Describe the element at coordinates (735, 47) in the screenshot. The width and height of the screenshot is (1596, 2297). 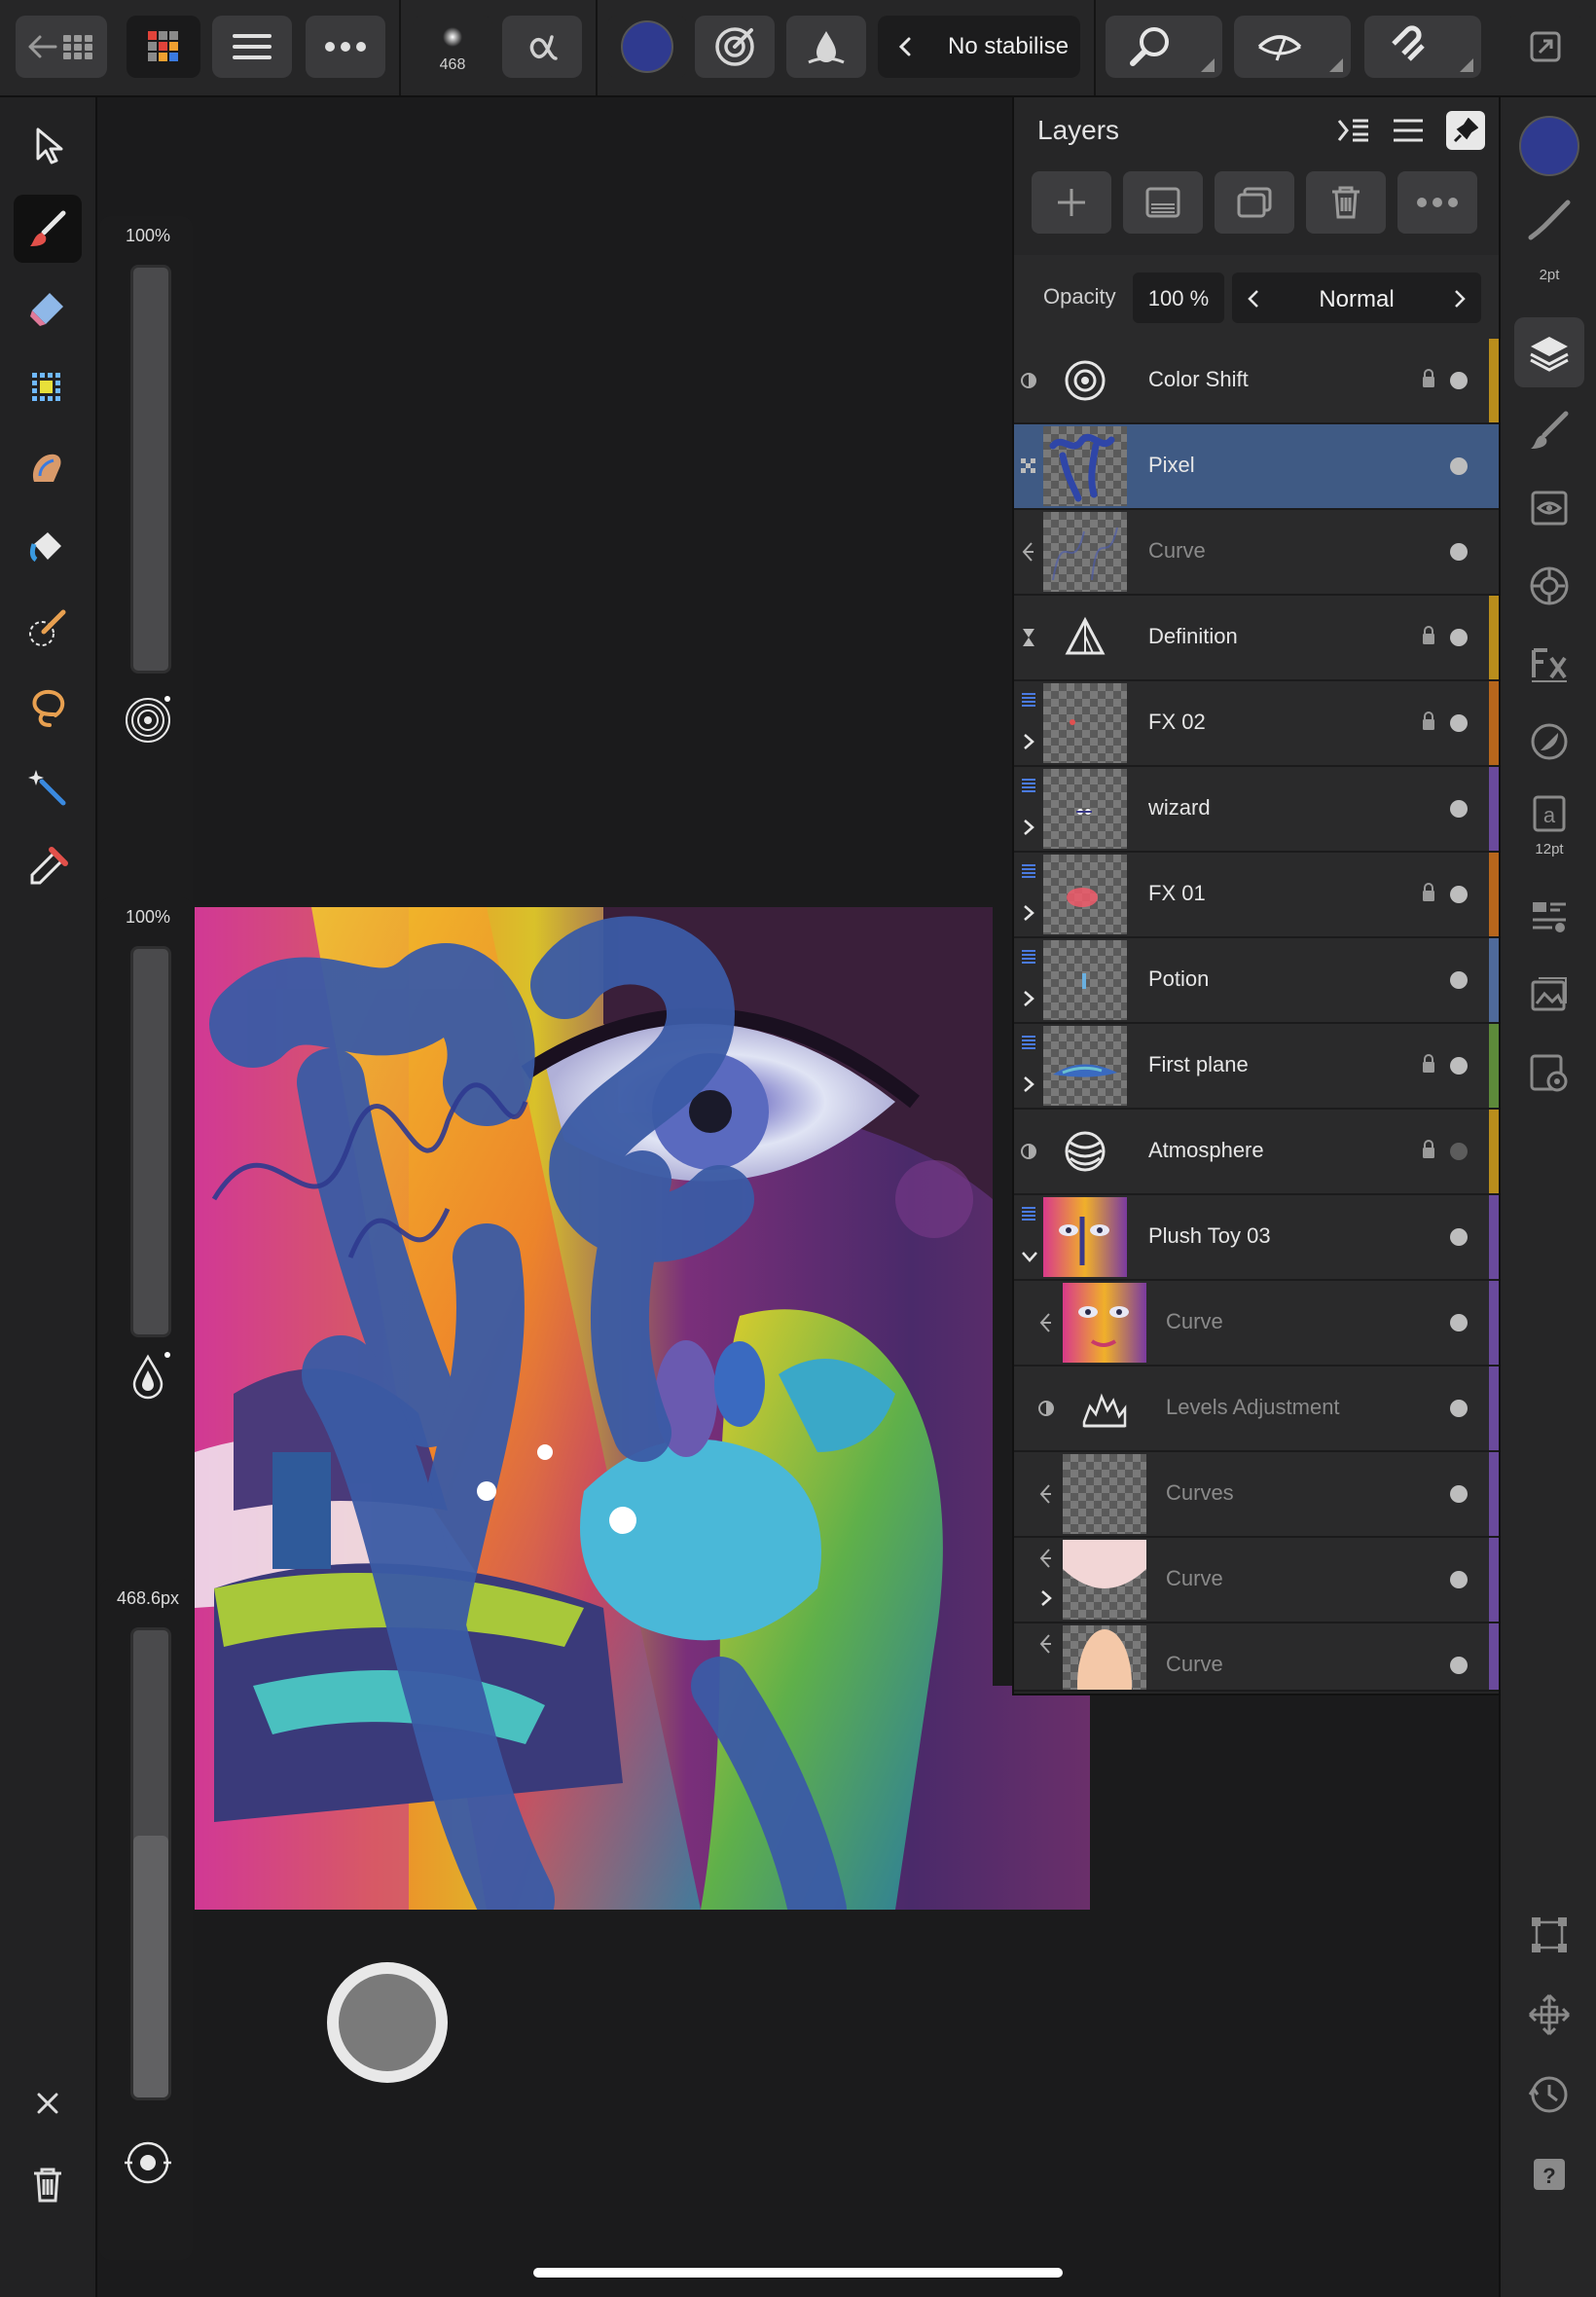
I see `wet-edges-button` at that location.